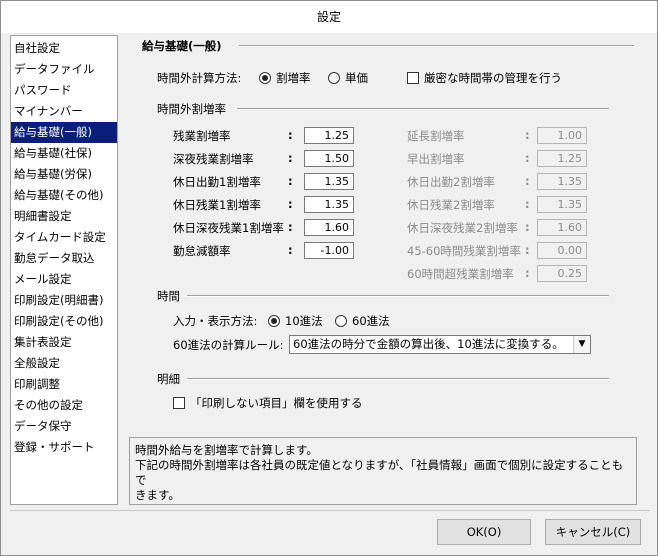 Image resolution: width=658 pixels, height=556 pixels. I want to click on ok-button: OK(O), so click(484, 532).